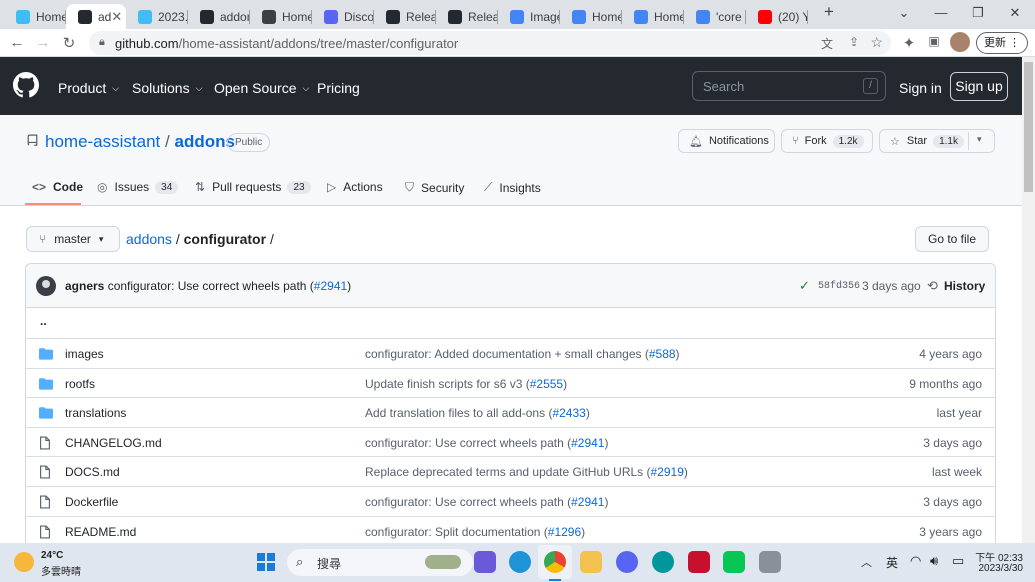 The width and height of the screenshot is (1035, 582). I want to click on check-icon: ✓, so click(804, 286).